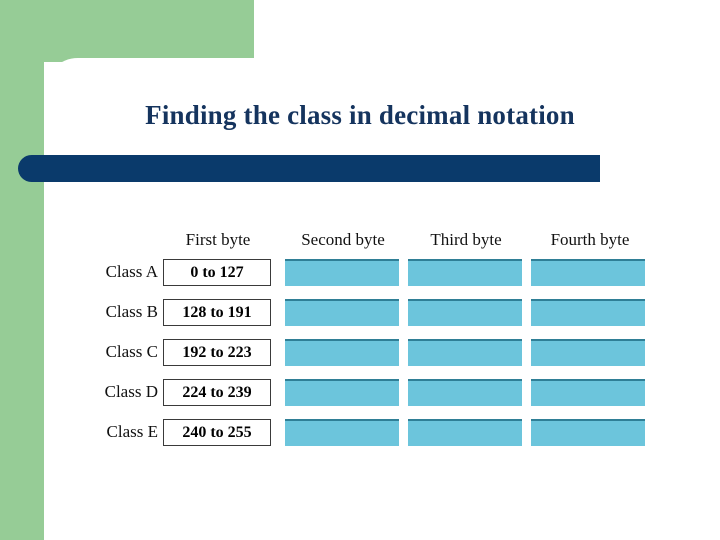 The height and width of the screenshot is (540, 720). Describe the element at coordinates (217, 312) in the screenshot. I see `range-box-class-b: 128 to 191` at that location.